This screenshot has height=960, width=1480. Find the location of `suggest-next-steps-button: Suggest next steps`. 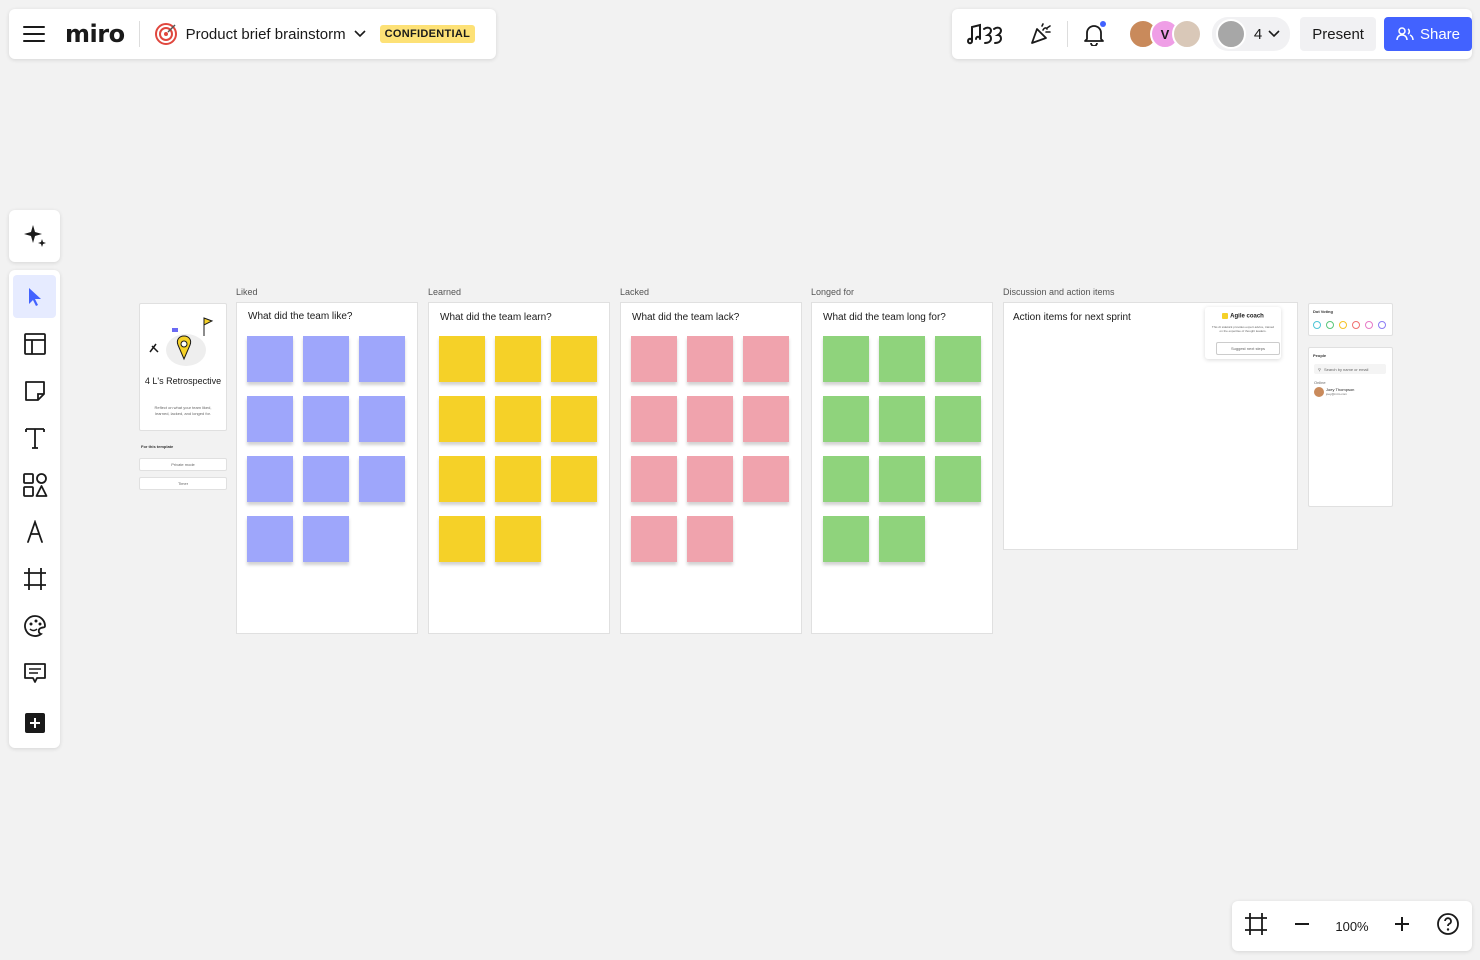

suggest-next-steps-button: Suggest next steps is located at coordinates (1248, 348).